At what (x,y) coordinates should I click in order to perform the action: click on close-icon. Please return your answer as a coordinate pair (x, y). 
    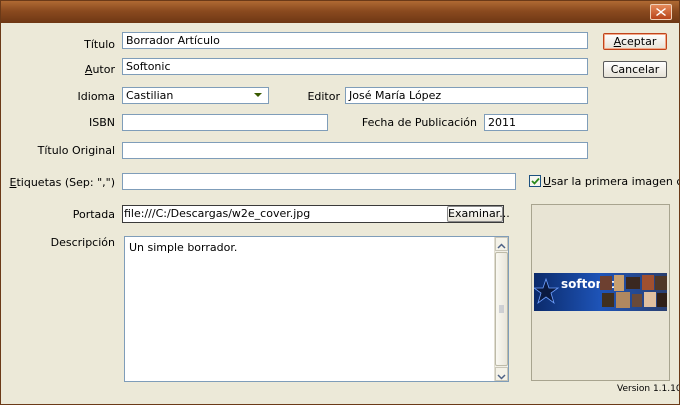
    Looking at the image, I should click on (661, 12).